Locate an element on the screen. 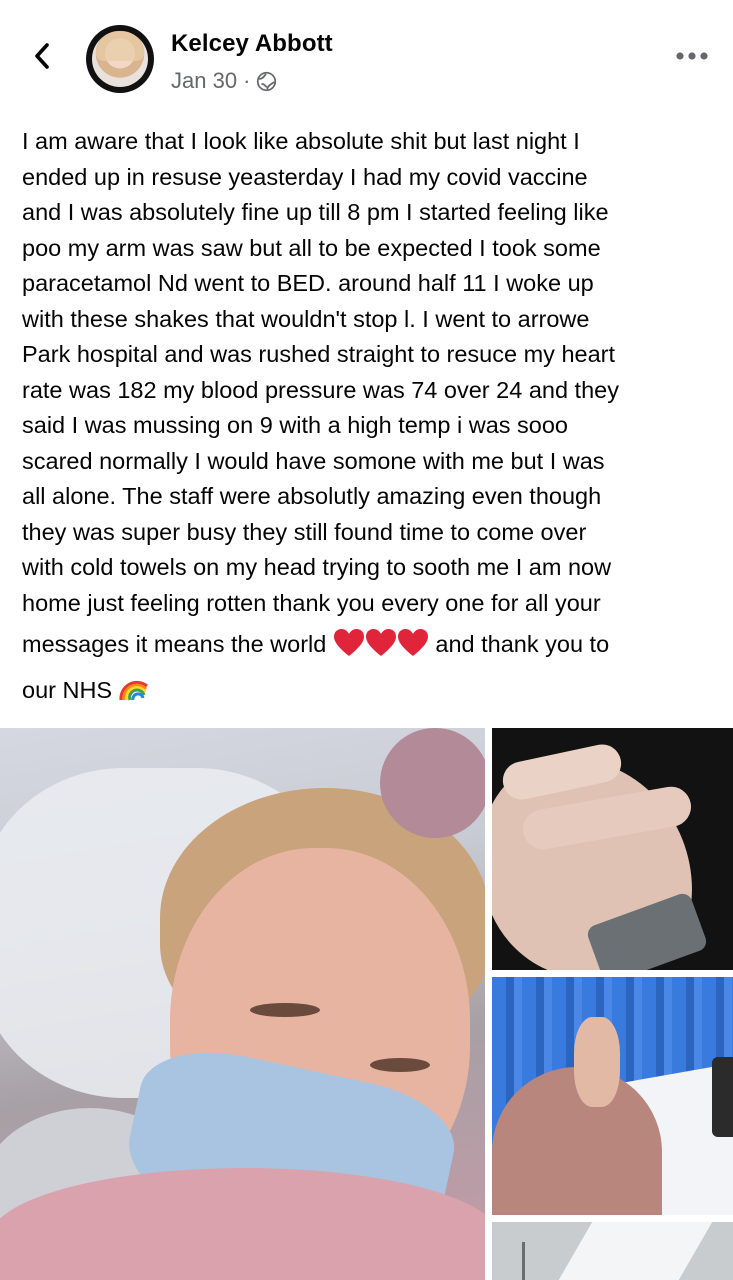 The height and width of the screenshot is (1280, 733). avatar is located at coordinates (120, 59).